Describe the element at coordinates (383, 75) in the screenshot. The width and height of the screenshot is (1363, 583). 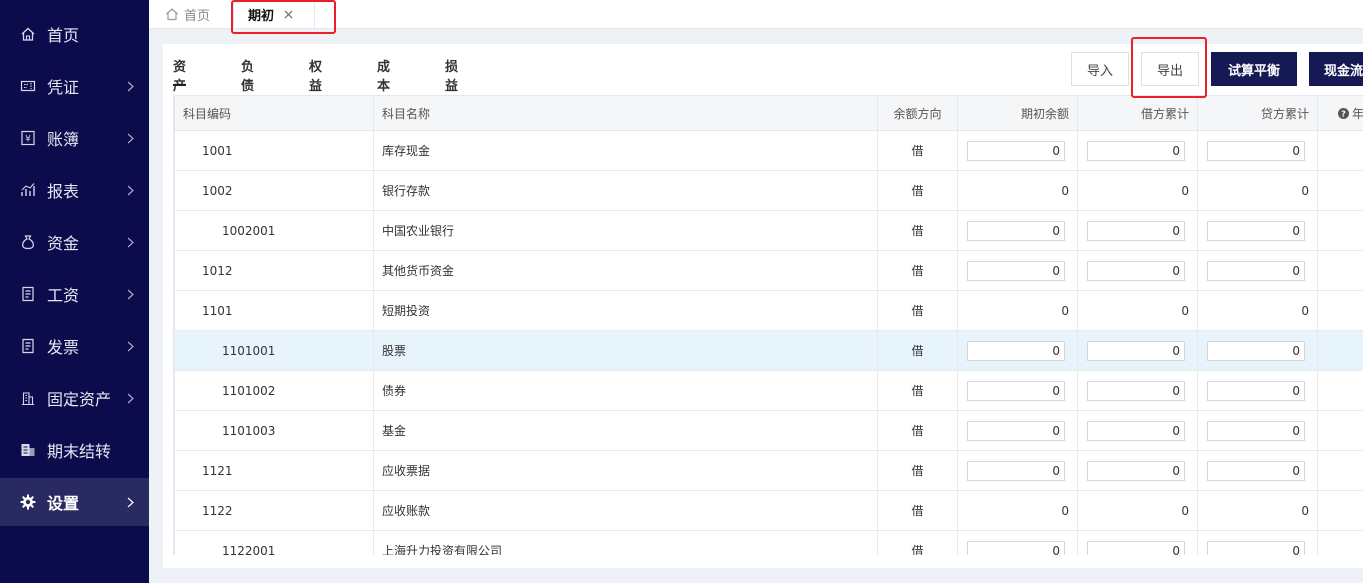
I see `subtab-cost: 成本` at that location.